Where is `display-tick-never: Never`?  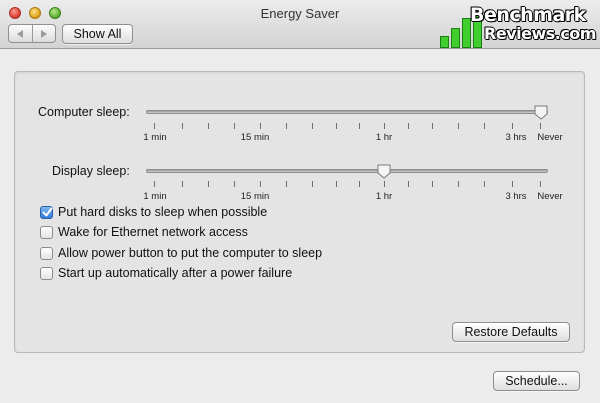
display-tick-never: Never is located at coordinates (550, 196).